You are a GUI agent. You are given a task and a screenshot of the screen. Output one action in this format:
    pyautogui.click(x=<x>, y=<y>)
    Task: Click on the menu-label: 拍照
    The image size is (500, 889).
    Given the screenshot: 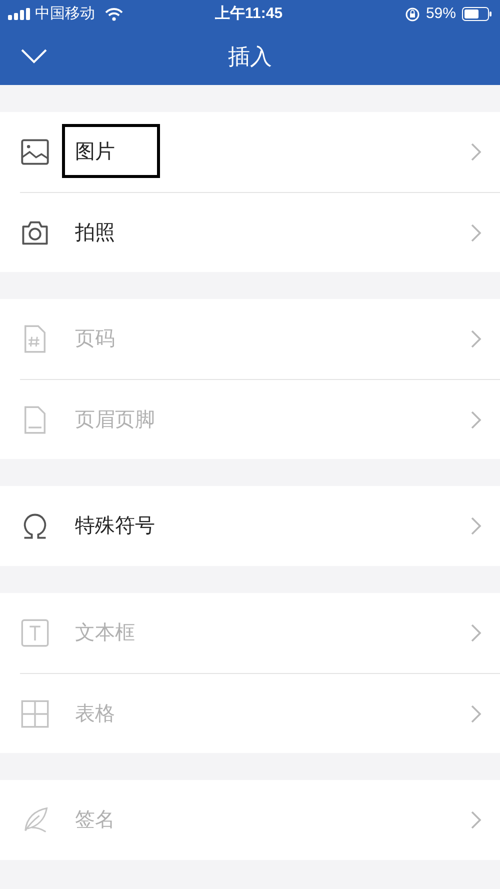 What is the action you would take?
    pyautogui.click(x=95, y=233)
    